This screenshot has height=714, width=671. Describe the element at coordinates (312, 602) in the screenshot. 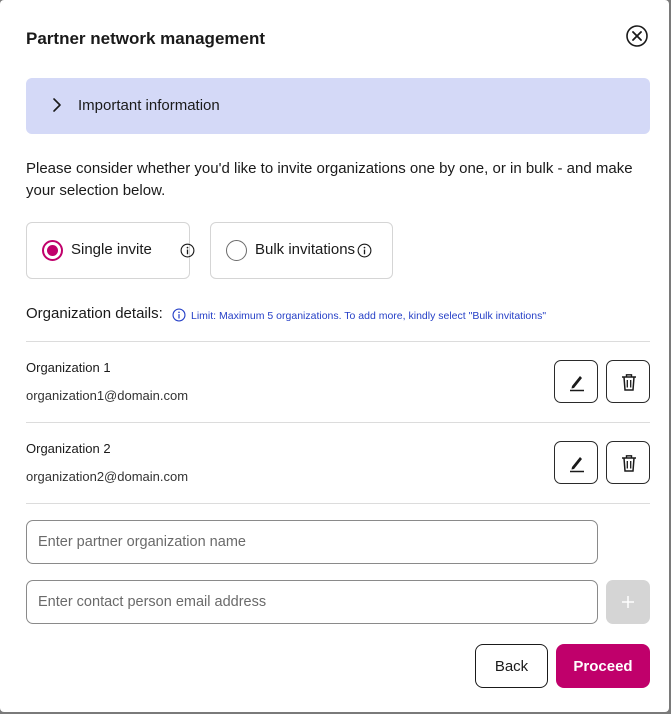

I see `contact-email-input` at that location.